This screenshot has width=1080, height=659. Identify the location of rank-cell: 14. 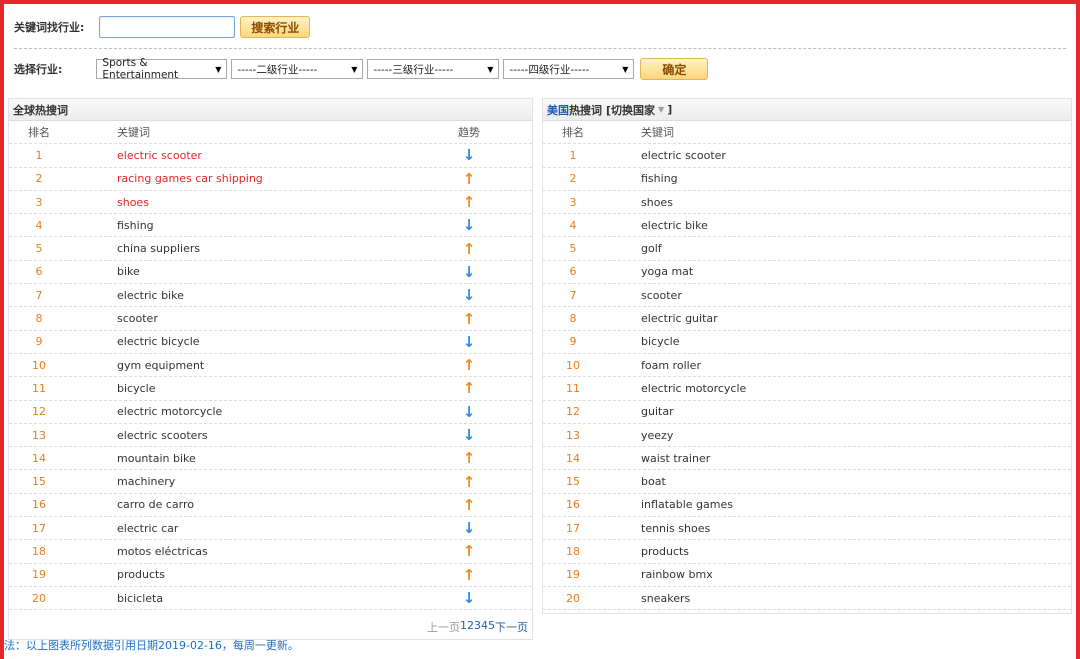
(573, 458).